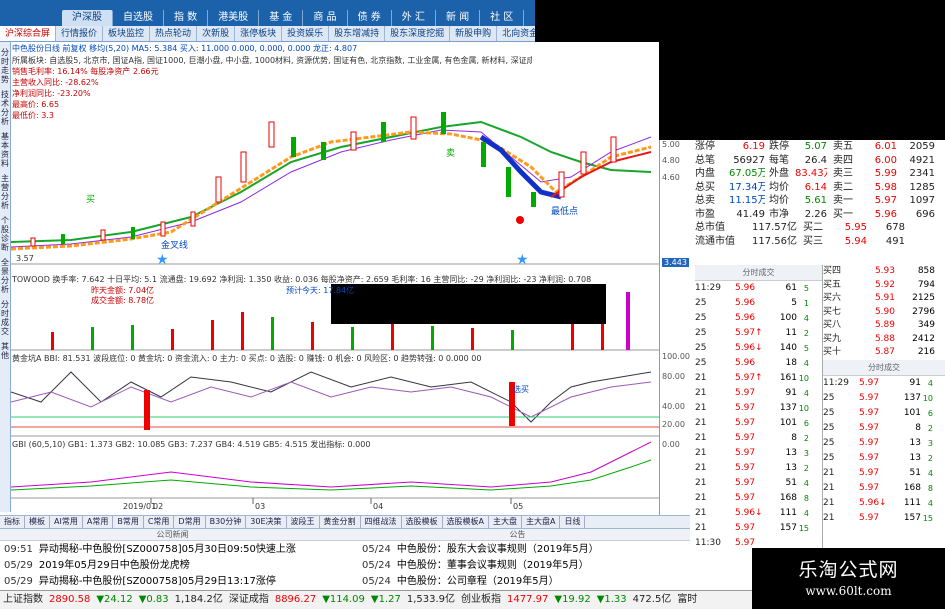 The width and height of the screenshot is (945, 609). I want to click on indicator-tab: 日线, so click(573, 522).